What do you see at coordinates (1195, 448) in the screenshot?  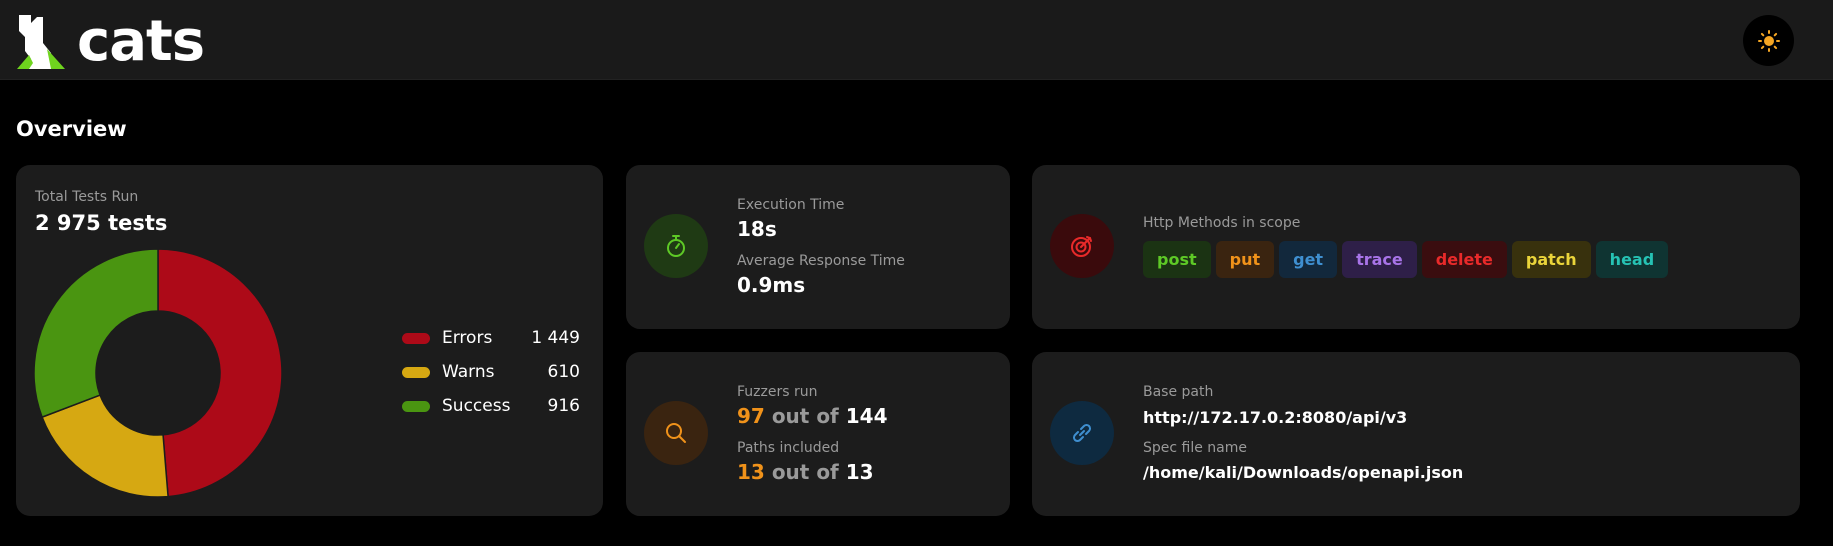 I see `spec-file-label: Spec file name` at bounding box center [1195, 448].